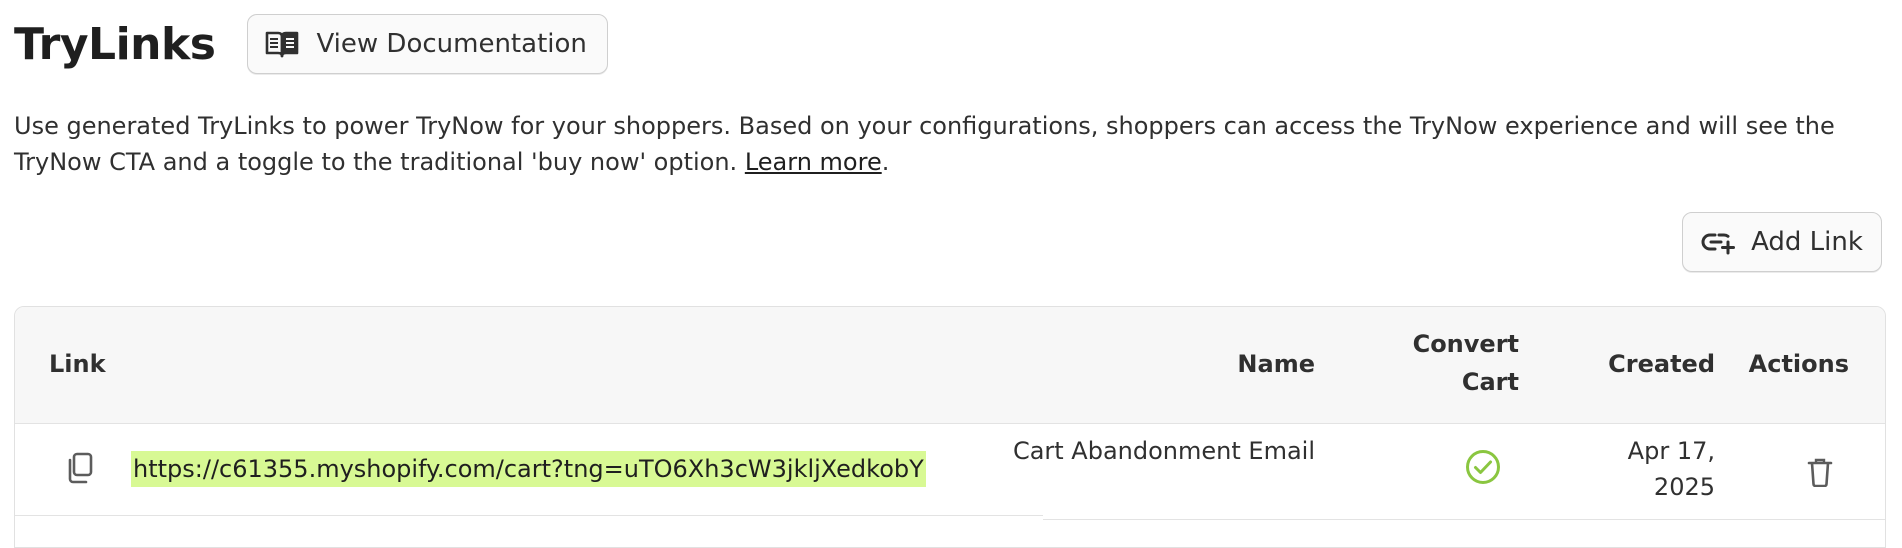 The image size is (1902, 548). Describe the element at coordinates (77, 364) in the screenshot. I see `column-header-link: Link` at that location.